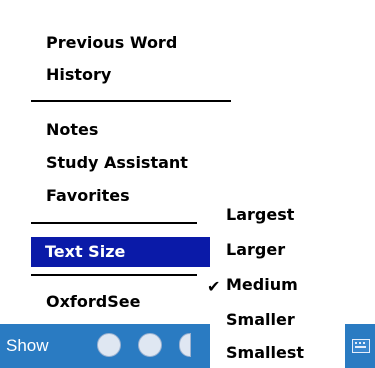  I want to click on pointer-icon, so click(109, 345).